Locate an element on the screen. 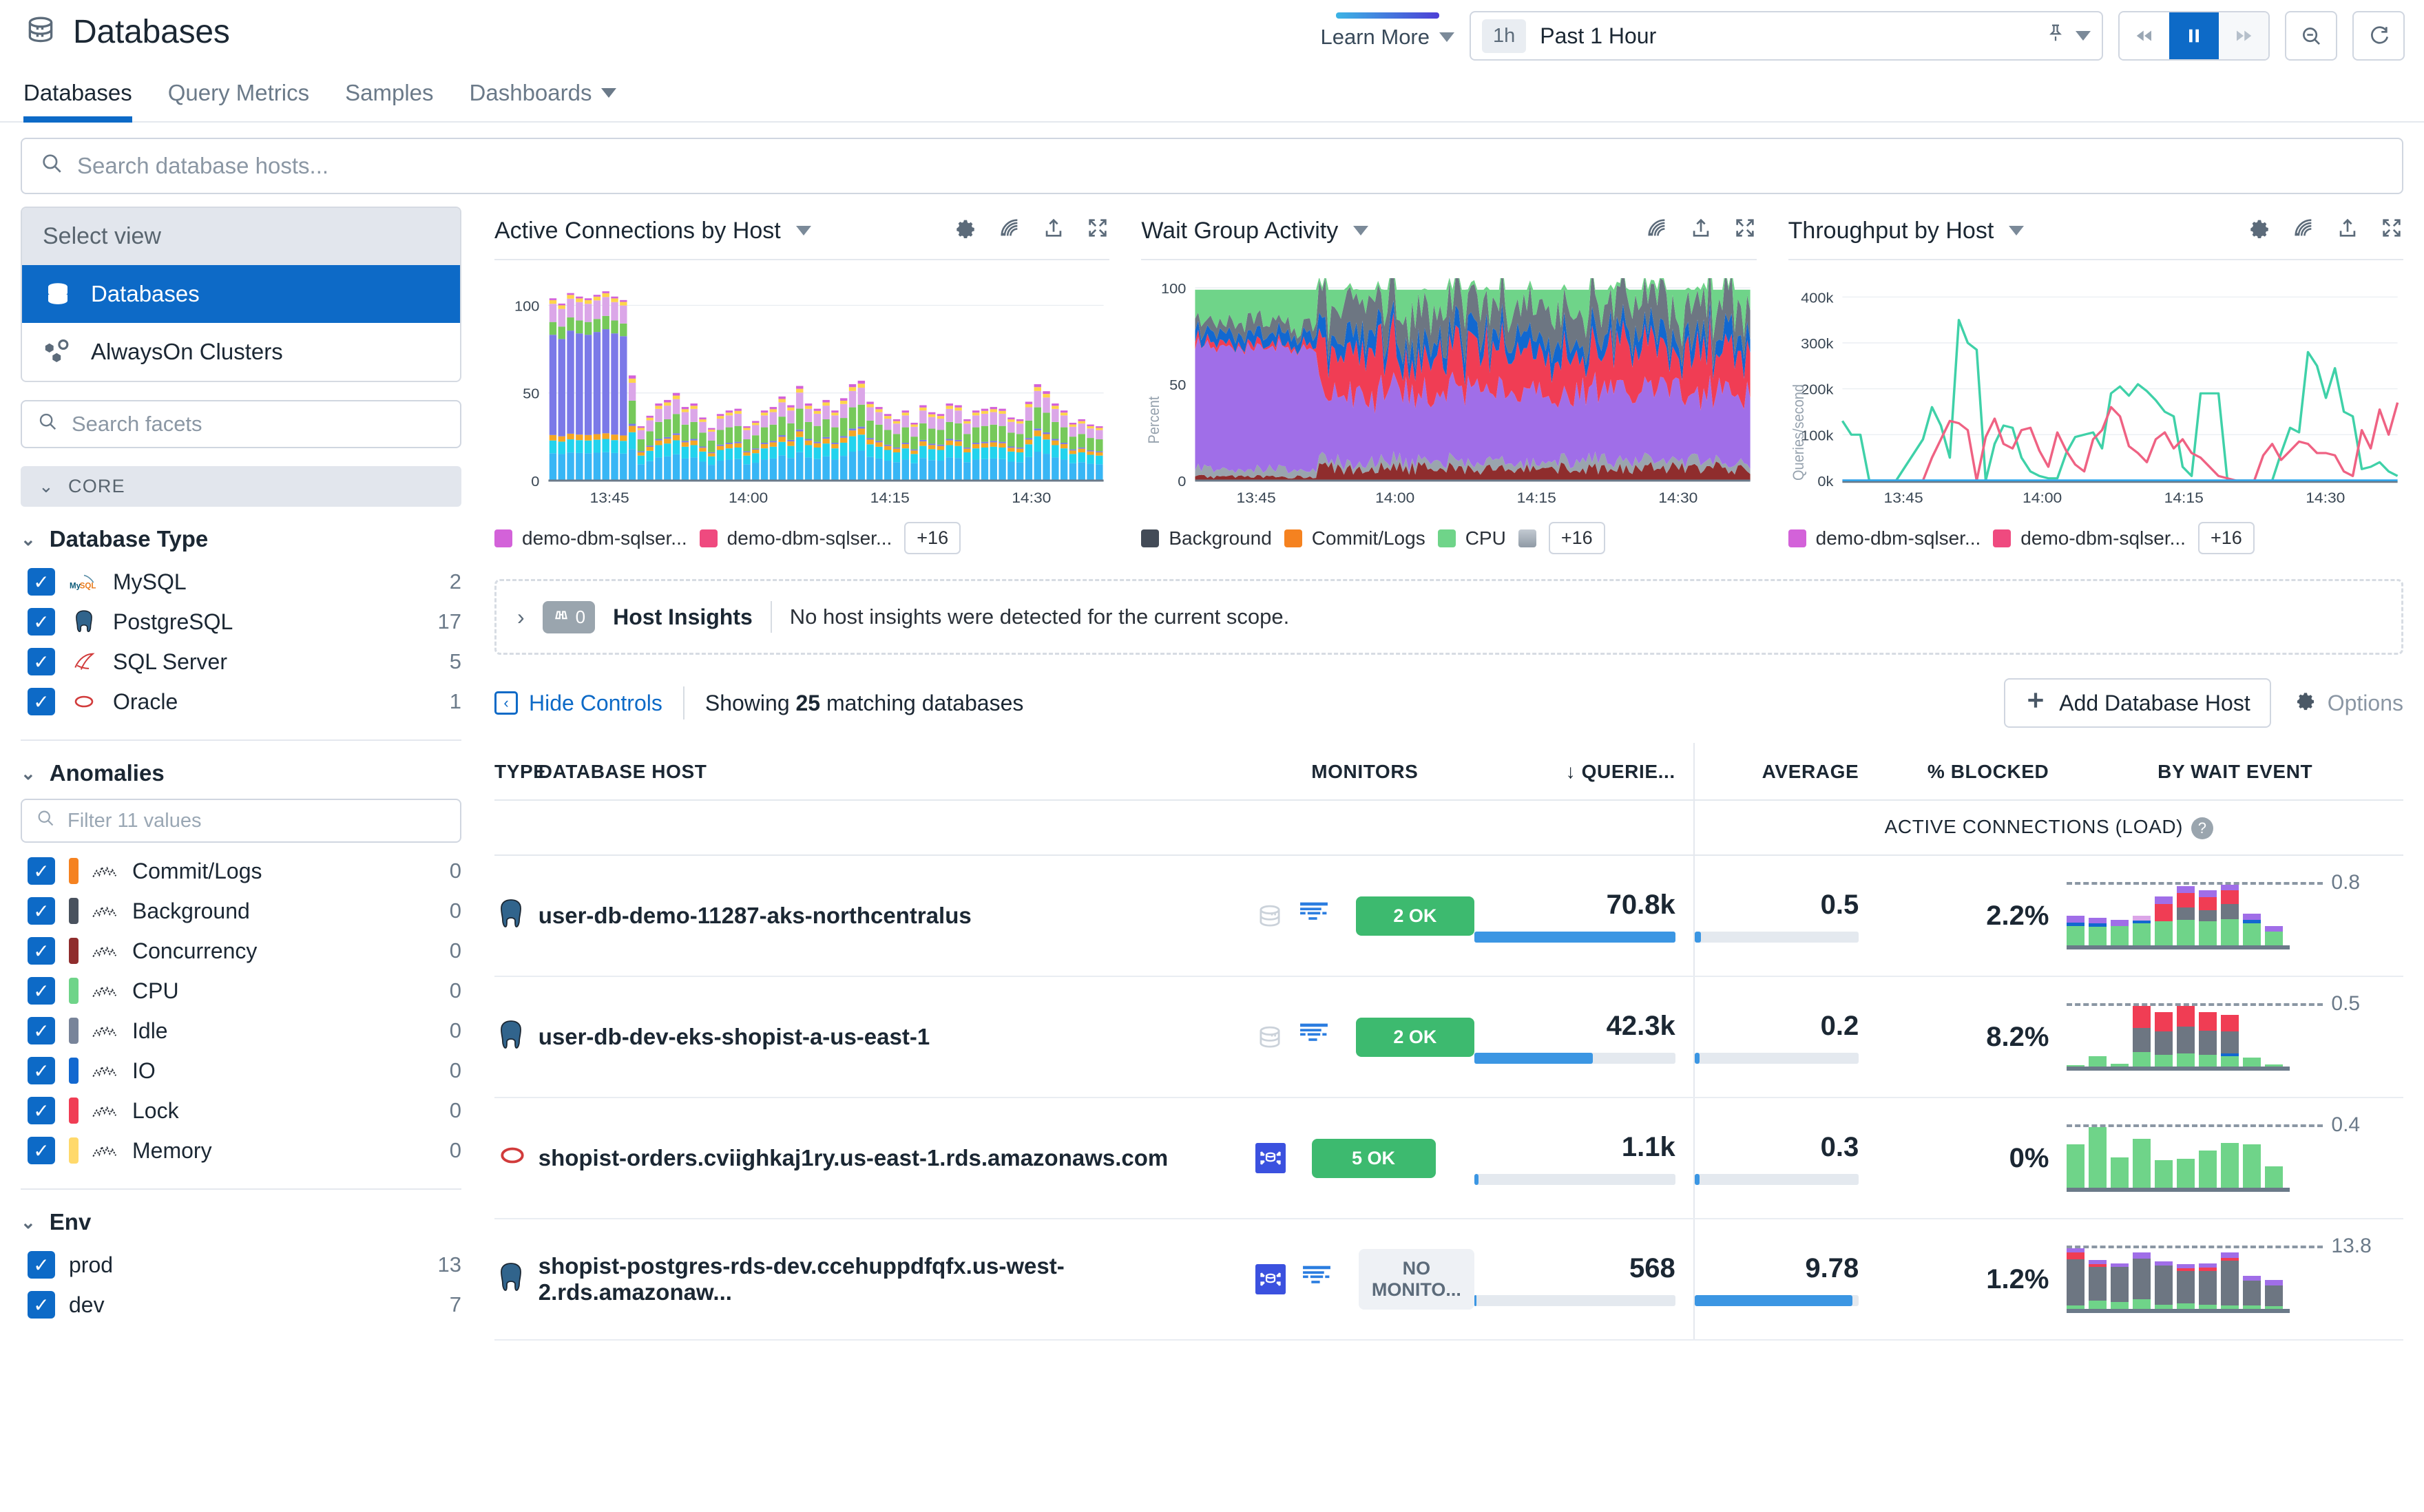 The width and height of the screenshot is (2424, 1512). facet-item-oracle: ✓ Oracle 1 is located at coordinates (241, 702).